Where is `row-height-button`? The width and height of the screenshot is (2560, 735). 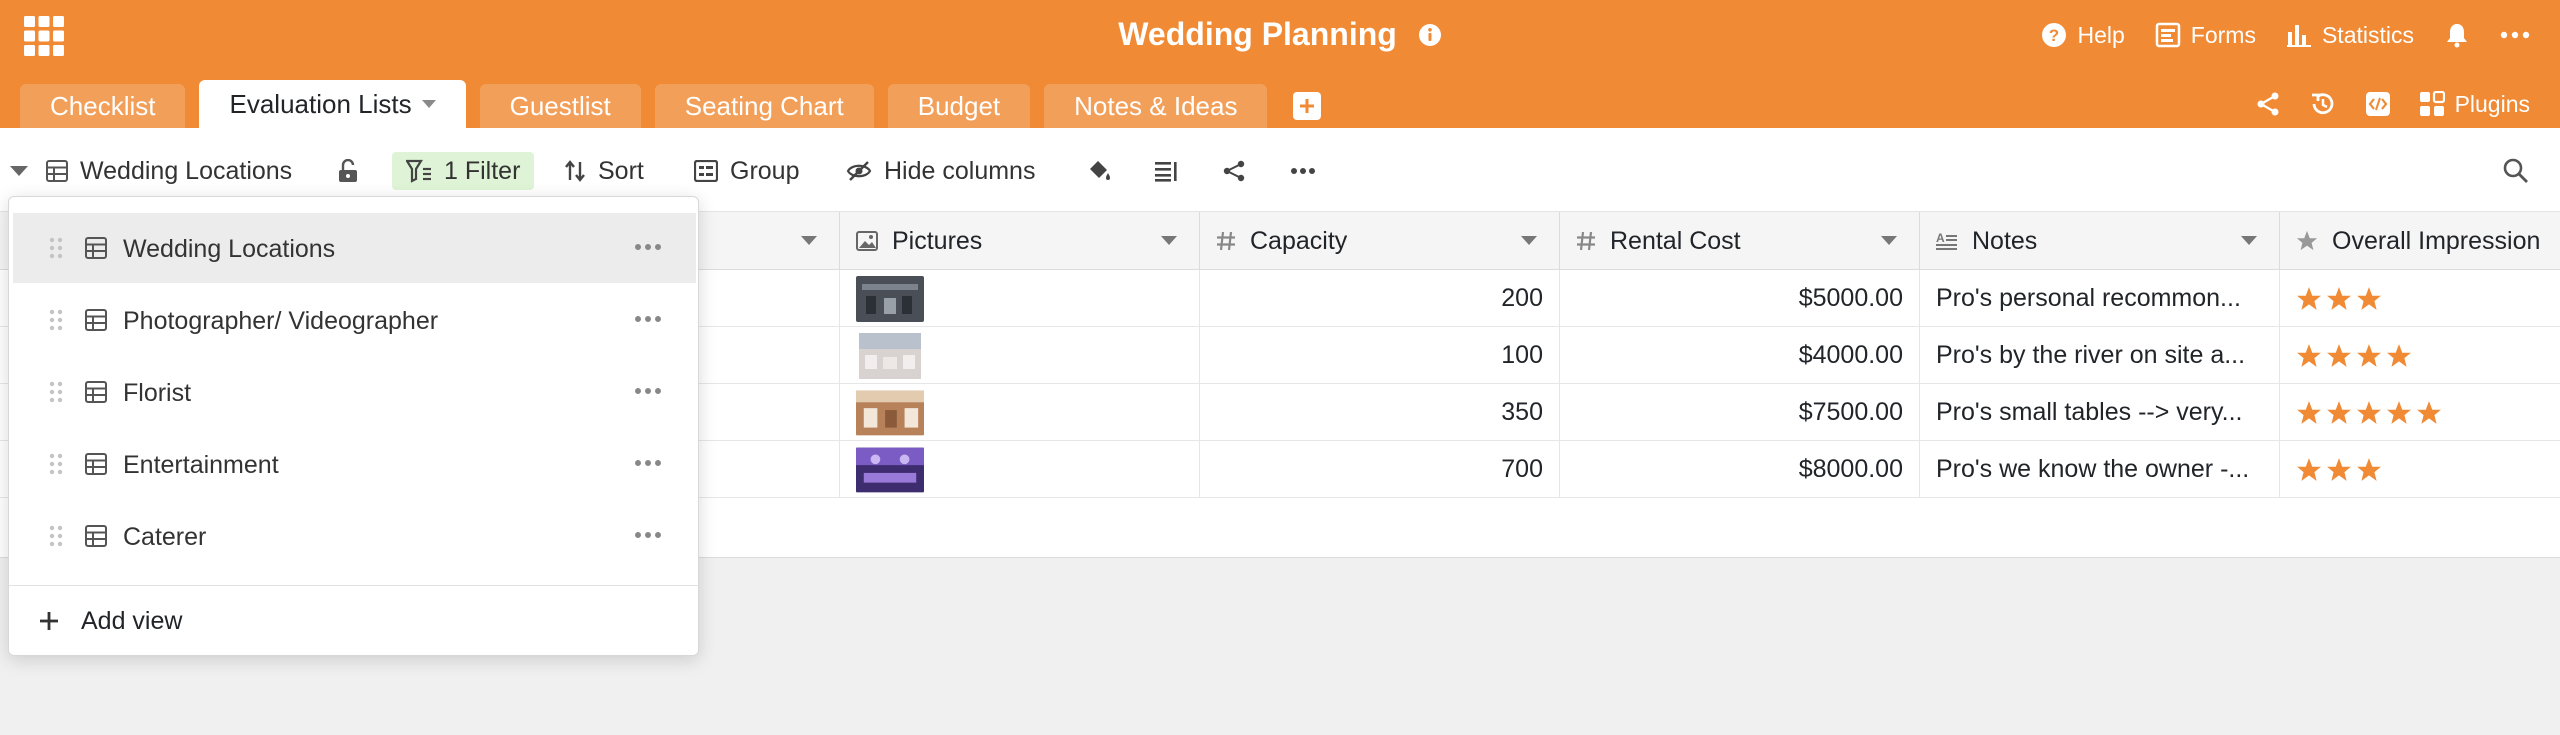 row-height-button is located at coordinates (1166, 171).